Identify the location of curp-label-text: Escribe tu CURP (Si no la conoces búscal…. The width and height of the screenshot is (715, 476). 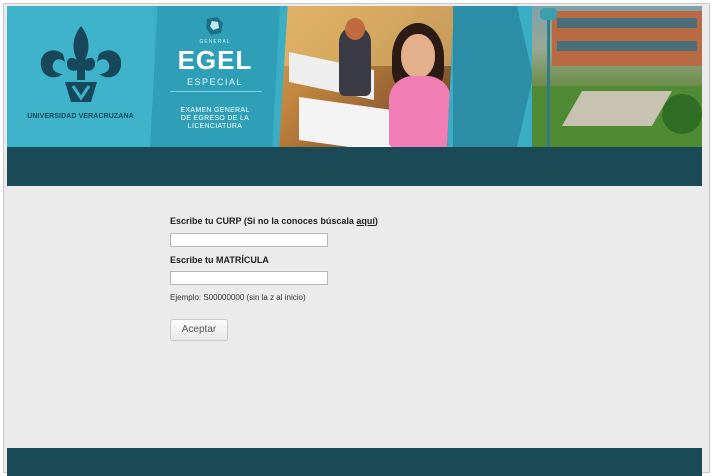
(263, 221).